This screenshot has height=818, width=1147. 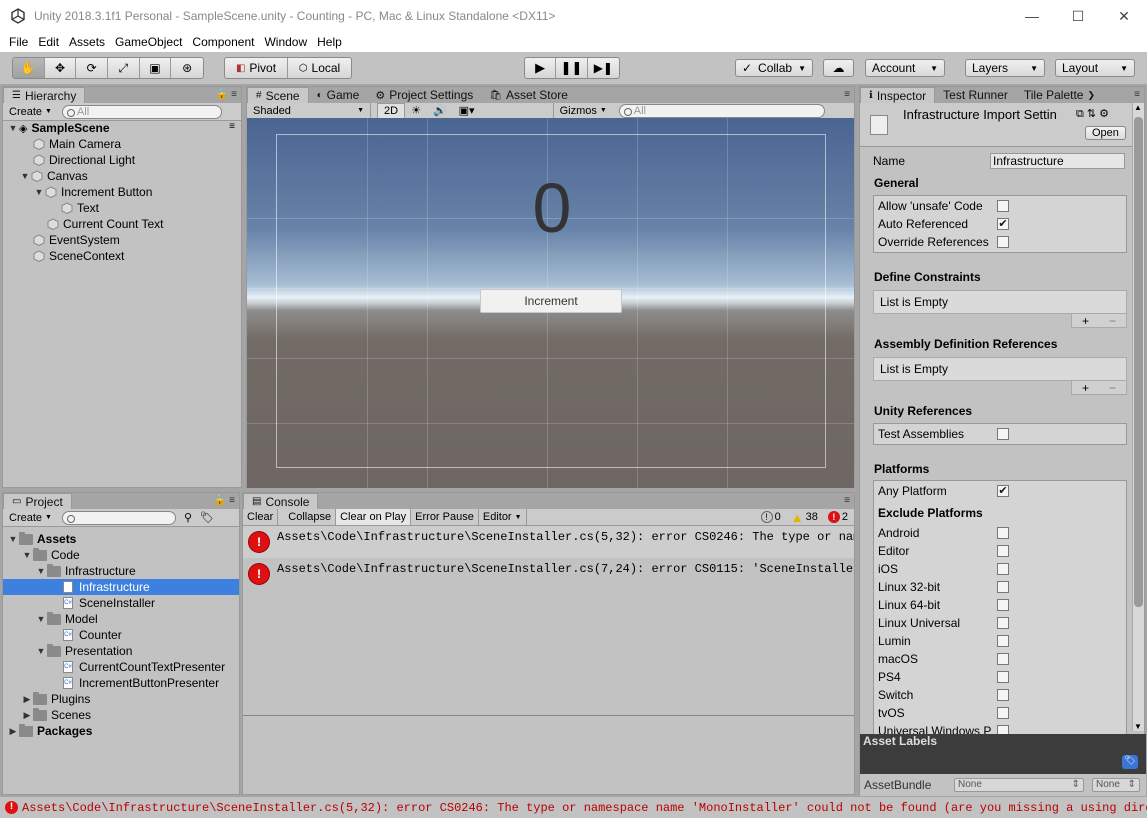 What do you see at coordinates (774, 68) in the screenshot?
I see `collab-button: ✓ Collab ▼` at bounding box center [774, 68].